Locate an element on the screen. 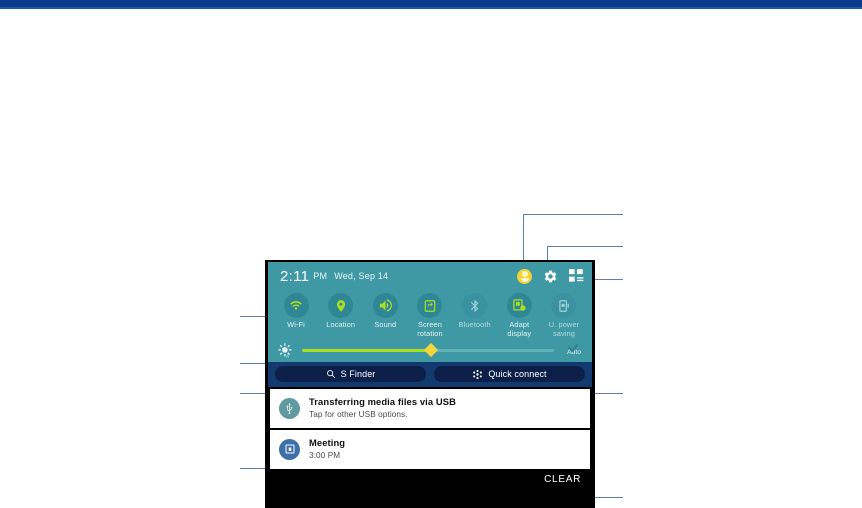  quick-connect-button: Quick connect is located at coordinates (509, 374).